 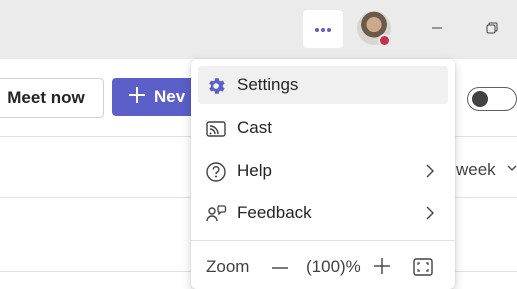 I want to click on menu-item-settings: Settings, so click(x=323, y=85).